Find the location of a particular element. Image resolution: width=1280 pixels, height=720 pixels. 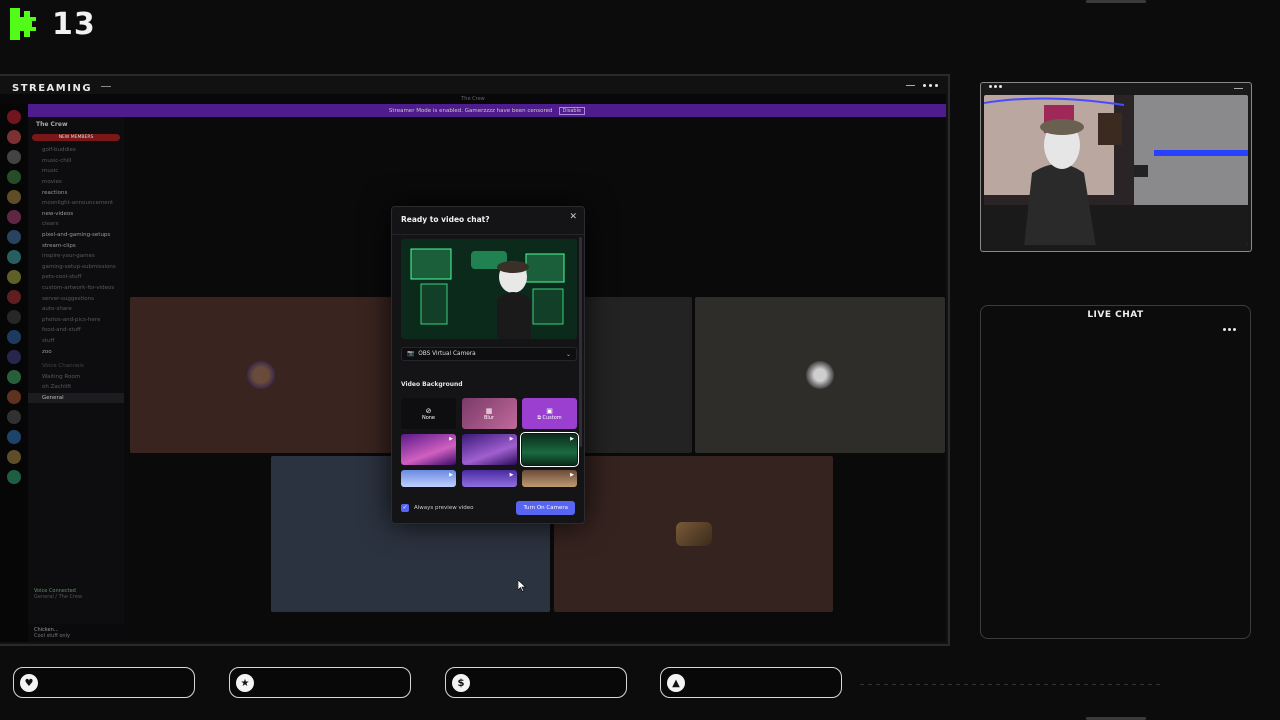

event-badge: NEW MEMBERS is located at coordinates (76, 137).